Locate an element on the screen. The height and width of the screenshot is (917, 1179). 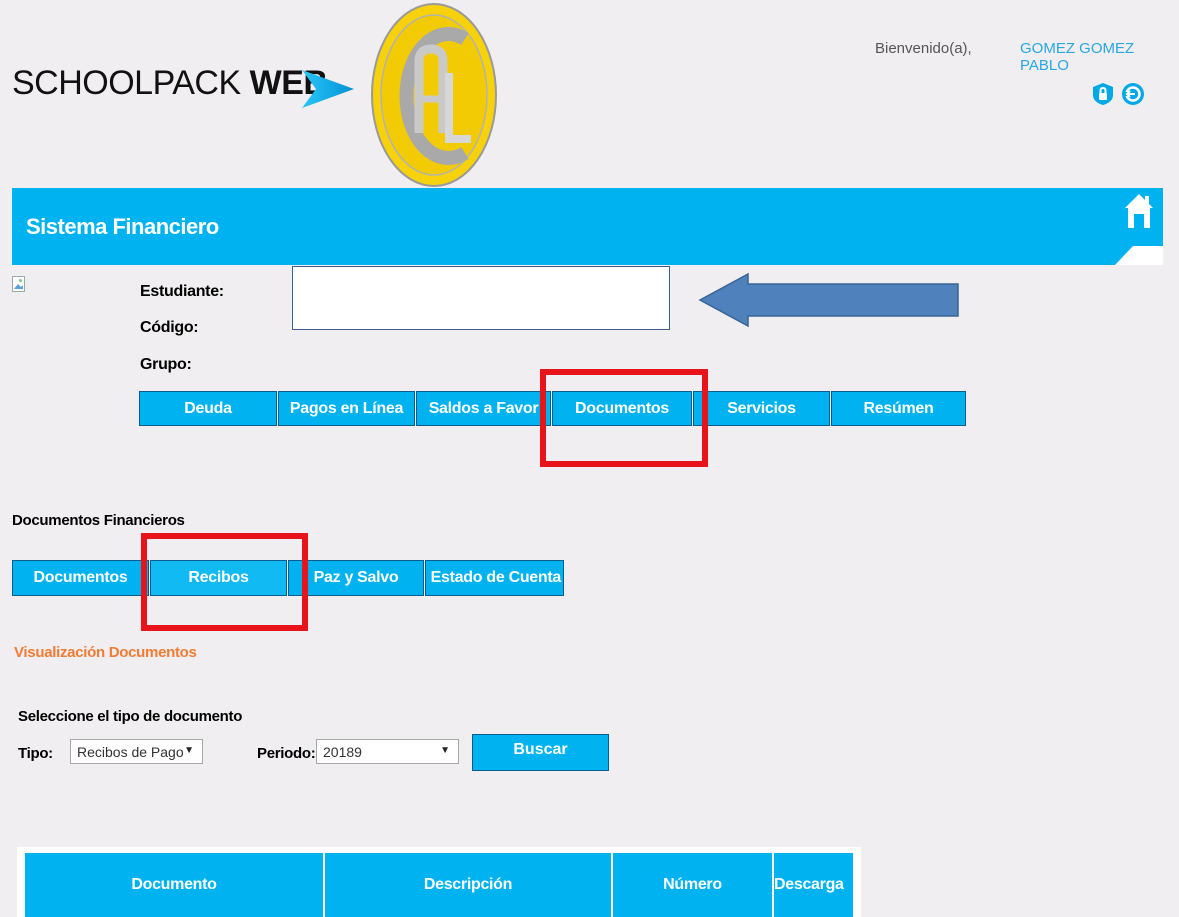
student-info-box is located at coordinates (481, 298).